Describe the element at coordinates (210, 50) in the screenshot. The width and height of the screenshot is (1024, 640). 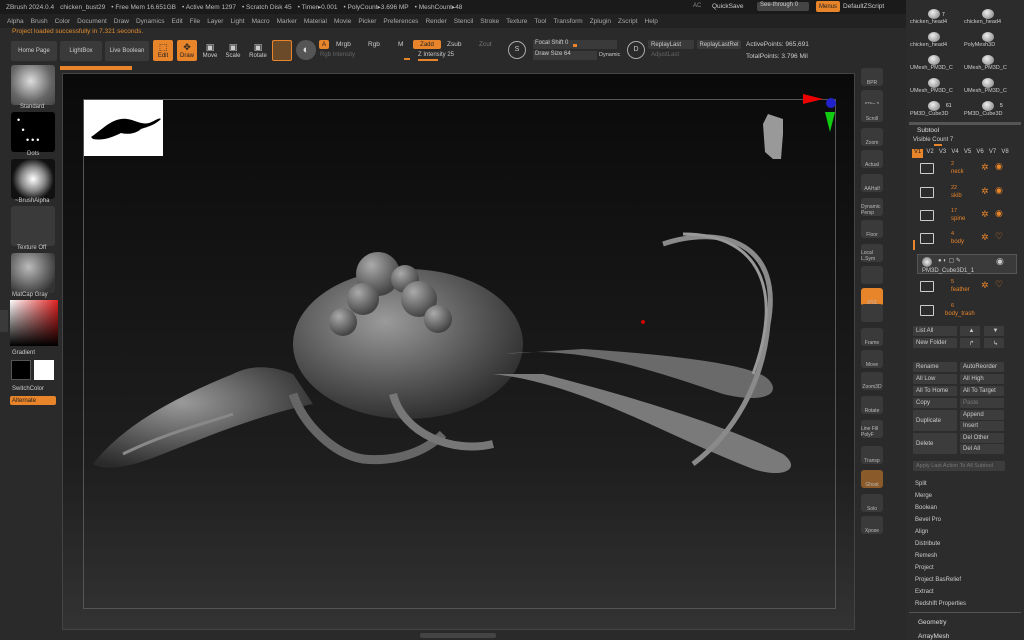
I see `move-button: ▣ Move` at that location.